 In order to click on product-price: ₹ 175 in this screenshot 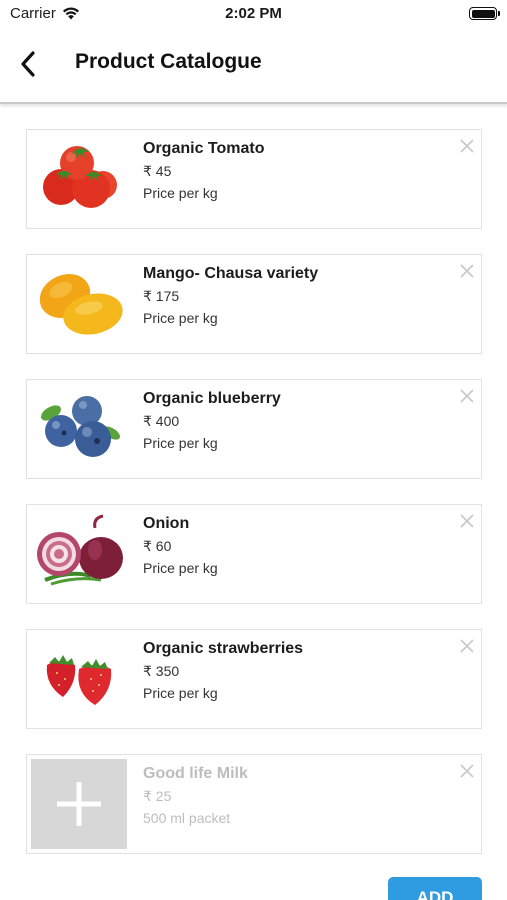, I will do `click(161, 296)`.